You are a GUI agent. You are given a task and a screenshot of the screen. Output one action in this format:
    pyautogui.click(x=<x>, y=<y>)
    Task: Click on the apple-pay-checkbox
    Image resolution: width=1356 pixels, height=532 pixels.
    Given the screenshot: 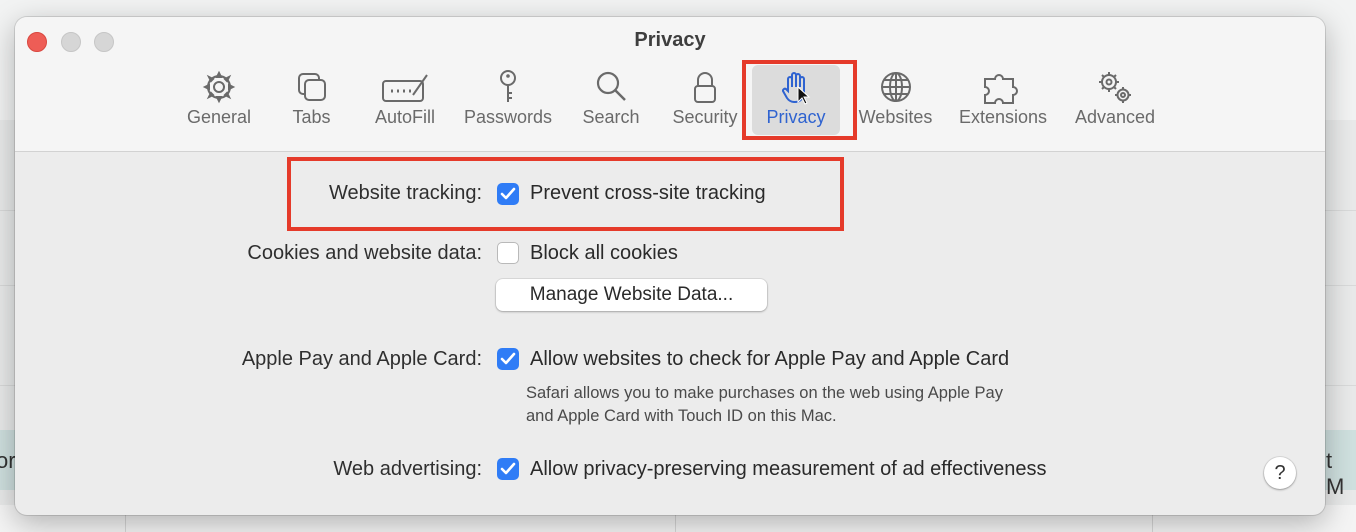 What is the action you would take?
    pyautogui.click(x=508, y=359)
    